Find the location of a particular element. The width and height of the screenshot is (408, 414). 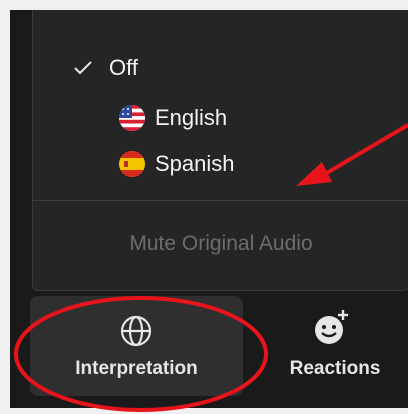

spain-flag-icon is located at coordinates (132, 164).